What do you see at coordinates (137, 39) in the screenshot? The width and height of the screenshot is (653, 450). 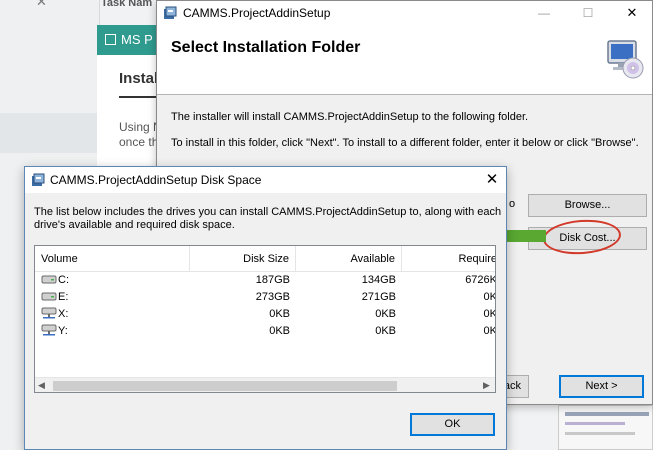 I see `card-header-label: MS P` at bounding box center [137, 39].